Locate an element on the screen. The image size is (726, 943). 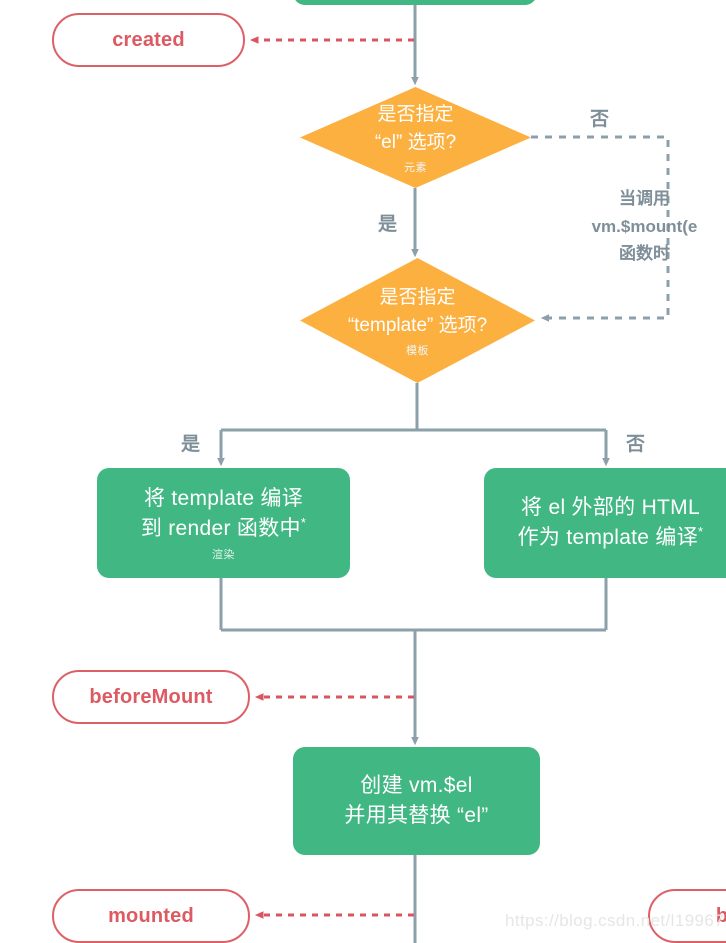
decision-el-option: 是否指定 “el” 选项? 元素 is located at coordinates (415, 137).